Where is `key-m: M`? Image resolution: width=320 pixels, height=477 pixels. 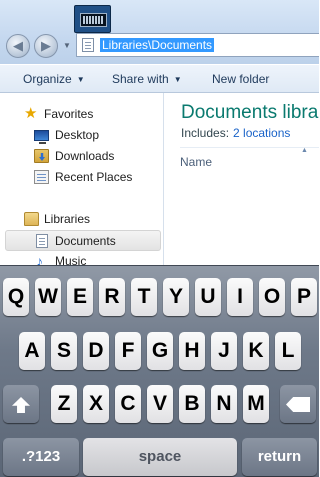
key-m: M is located at coordinates (256, 404).